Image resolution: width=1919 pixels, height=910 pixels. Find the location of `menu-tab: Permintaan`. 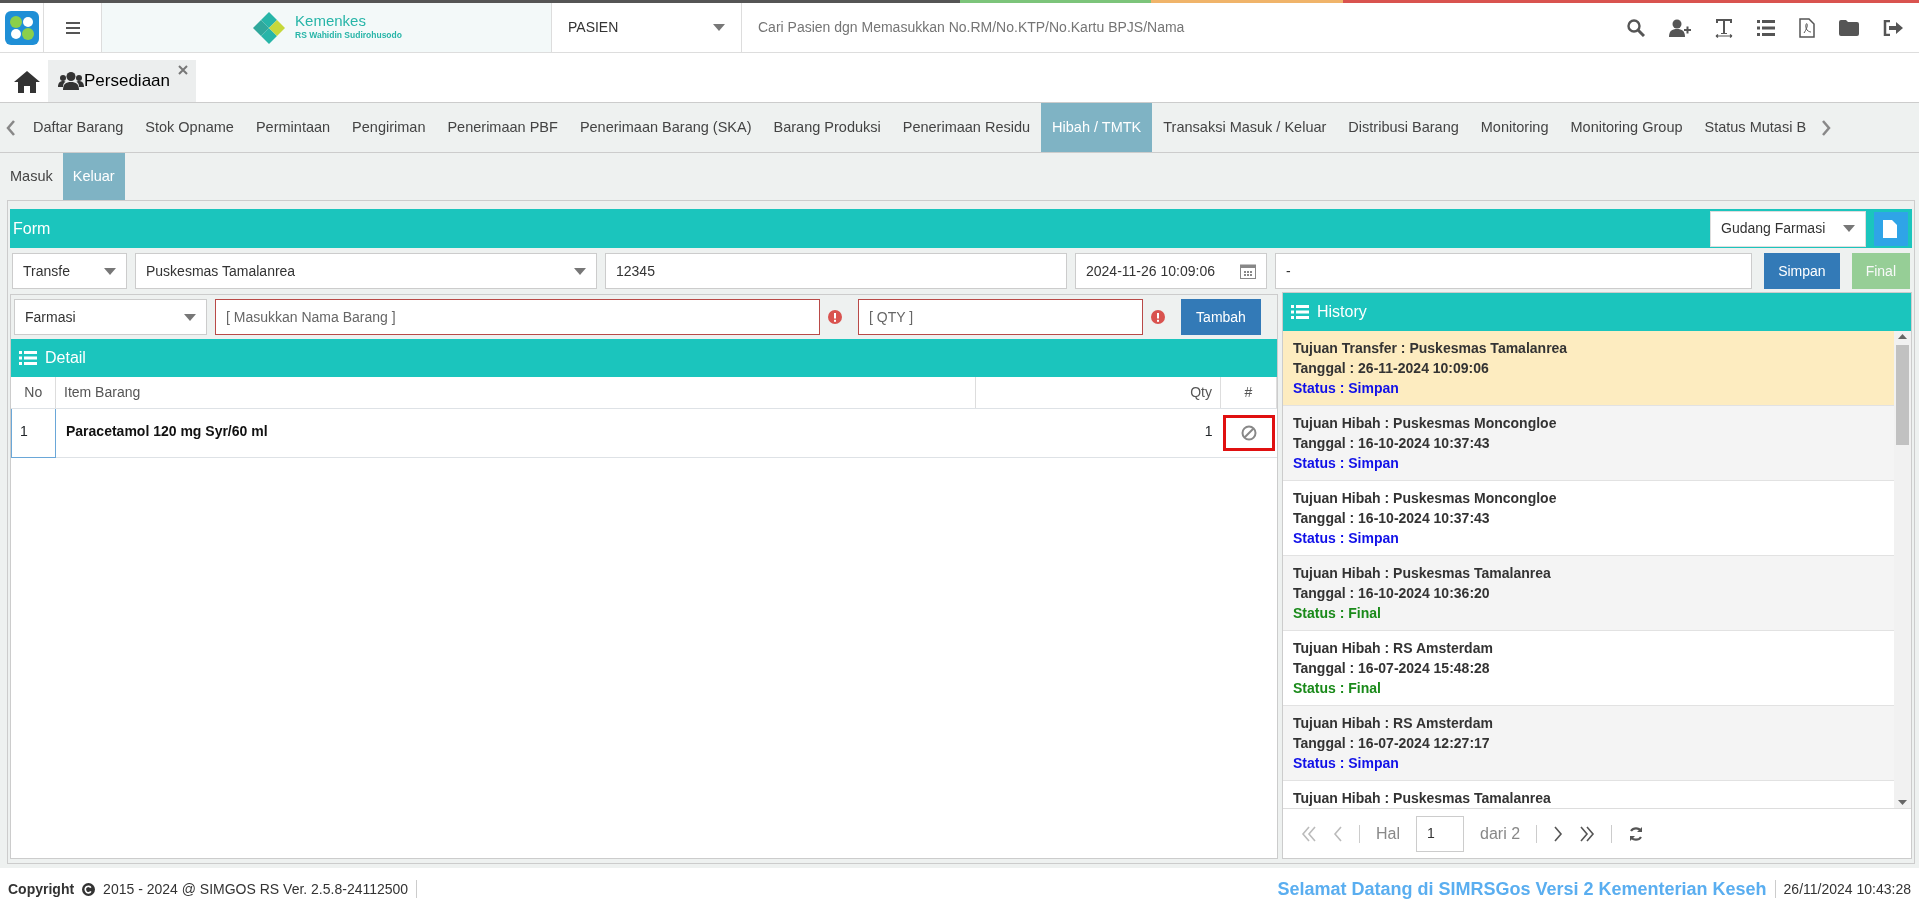

menu-tab: Permintaan is located at coordinates (293, 127).